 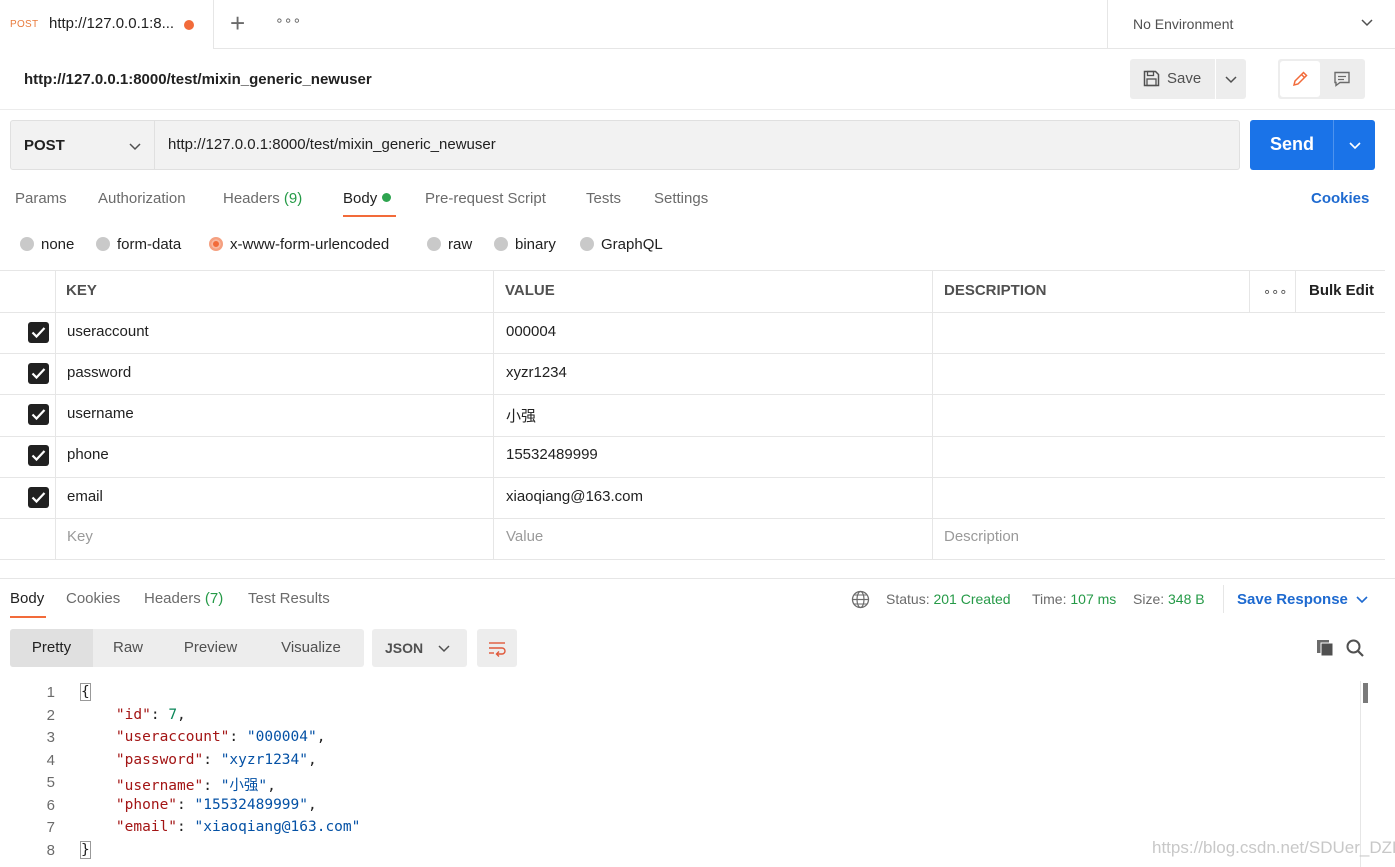 I want to click on table-more-button: ∘∘∘, so click(x=1275, y=292).